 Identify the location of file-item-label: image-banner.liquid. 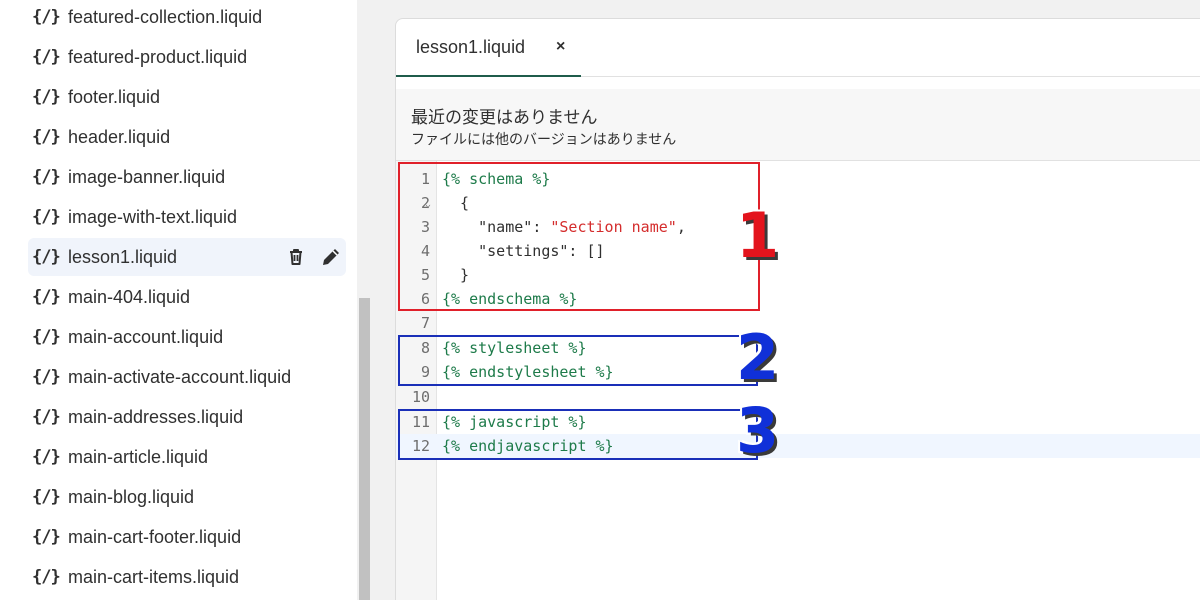
(147, 176).